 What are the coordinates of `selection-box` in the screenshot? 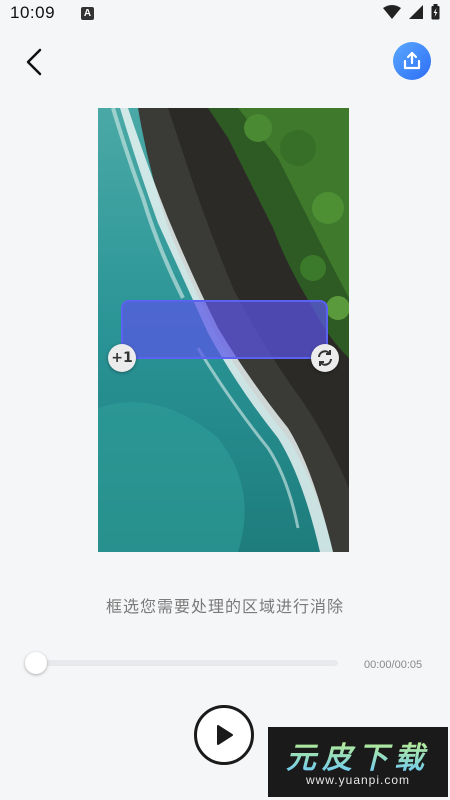 It's located at (224, 329).